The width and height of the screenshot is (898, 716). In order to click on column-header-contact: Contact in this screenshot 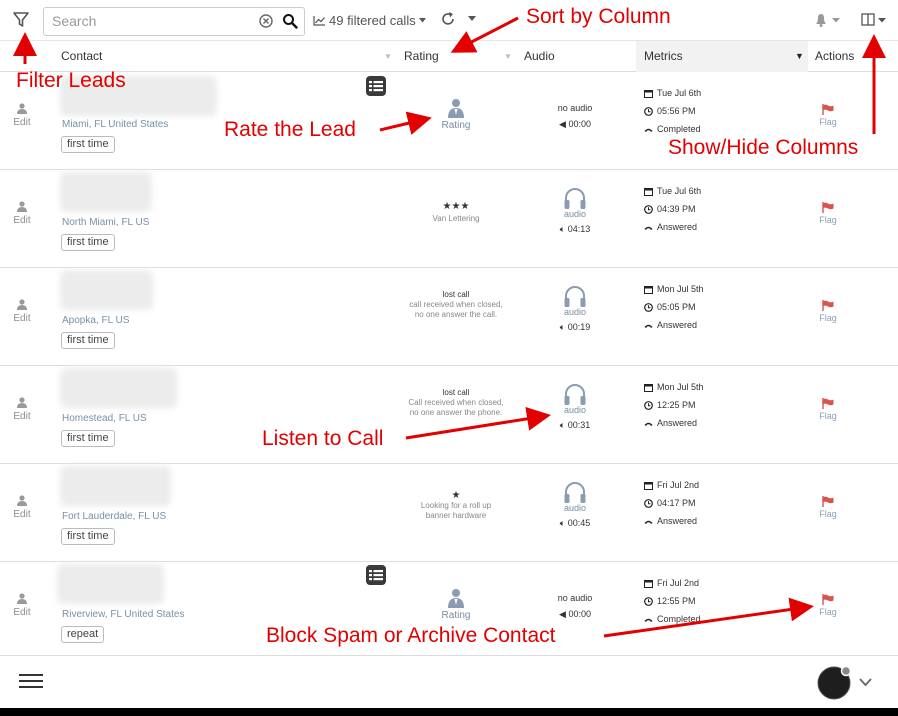, I will do `click(81, 56)`.